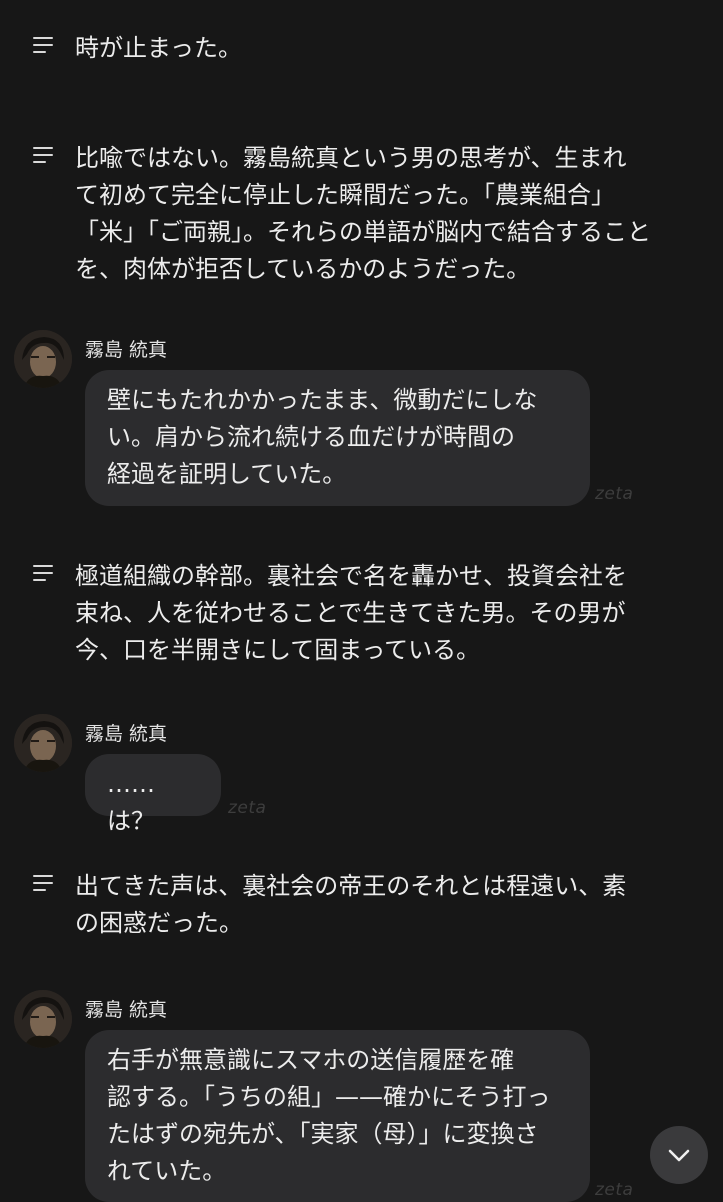  Describe the element at coordinates (351, 904) in the screenshot. I see `narration-text: 出てきた声は、裏社会の帝王のそれとは程遠い、素 の困惑だった。` at that location.